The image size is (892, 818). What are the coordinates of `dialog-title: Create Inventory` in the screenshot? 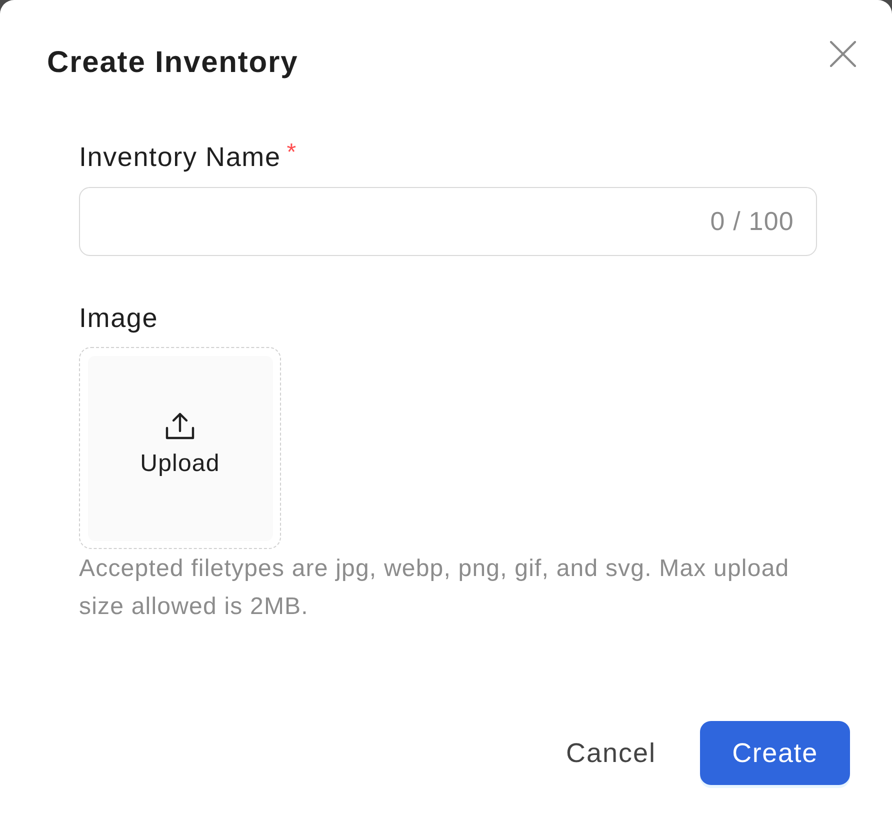 It's located at (172, 63).